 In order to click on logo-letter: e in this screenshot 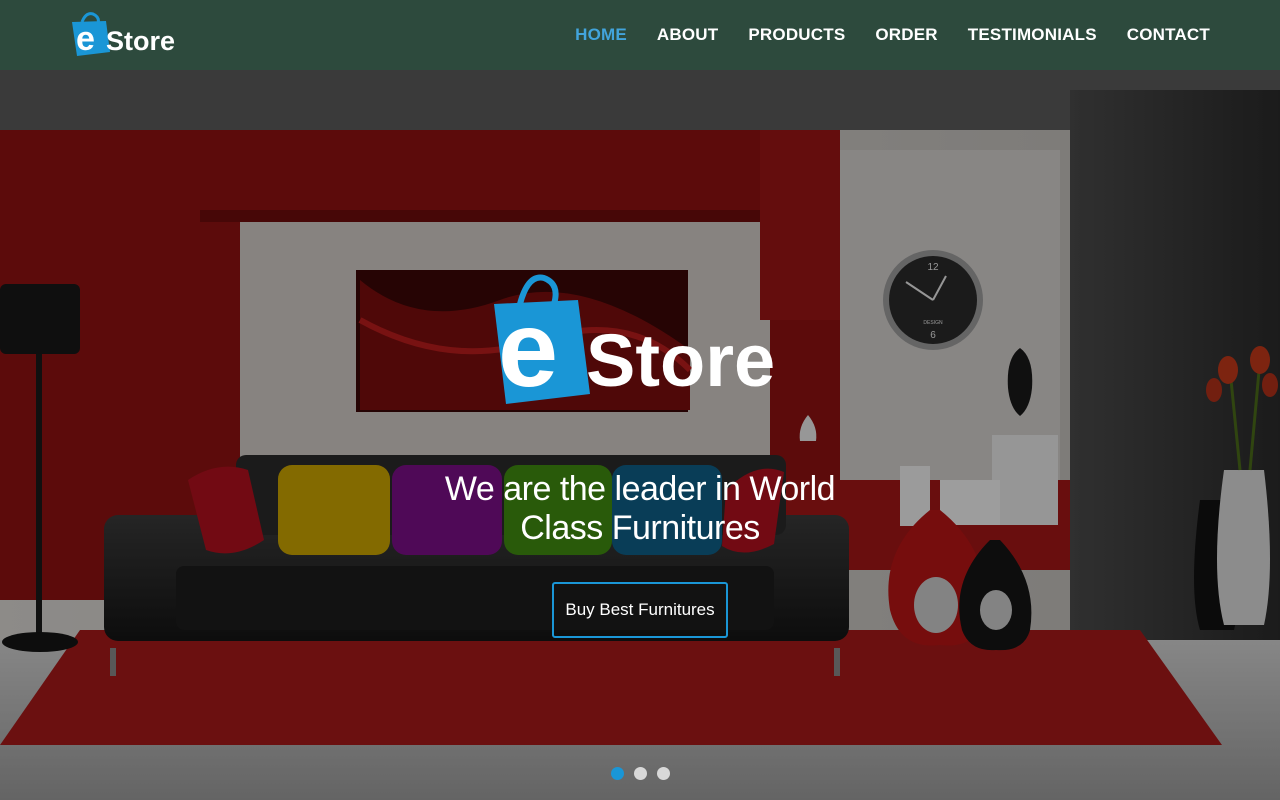, I will do `click(85, 39)`.